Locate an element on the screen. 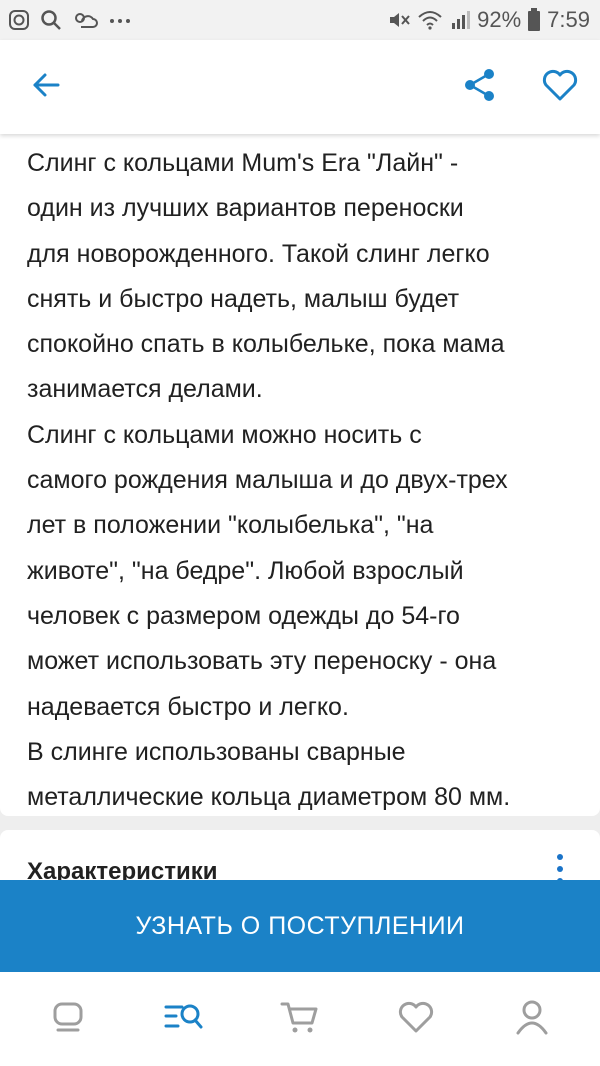  status-right: 92% 7:59 is located at coordinates (488, 20).